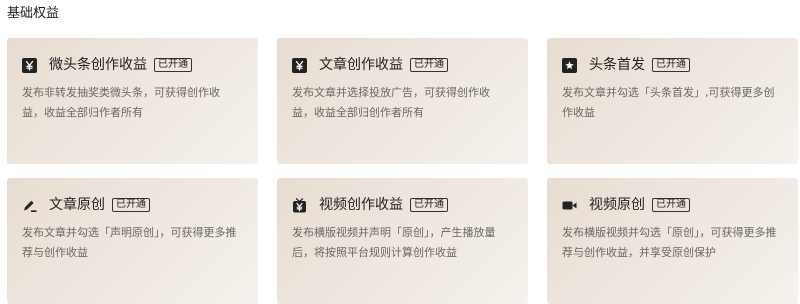 The image size is (800, 304). I want to click on card-header: 文章创作收益 已开通, so click(403, 65).